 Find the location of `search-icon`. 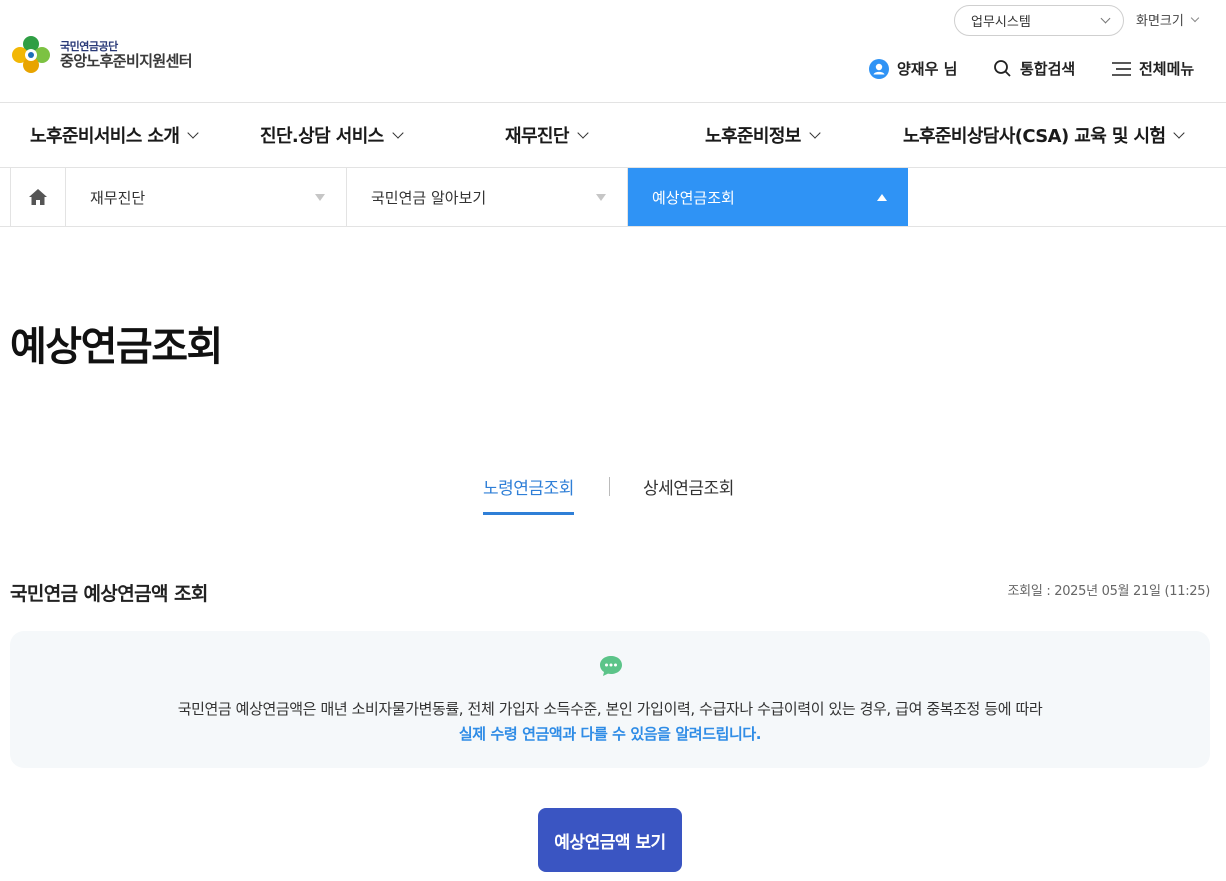

search-icon is located at coordinates (1002, 68).